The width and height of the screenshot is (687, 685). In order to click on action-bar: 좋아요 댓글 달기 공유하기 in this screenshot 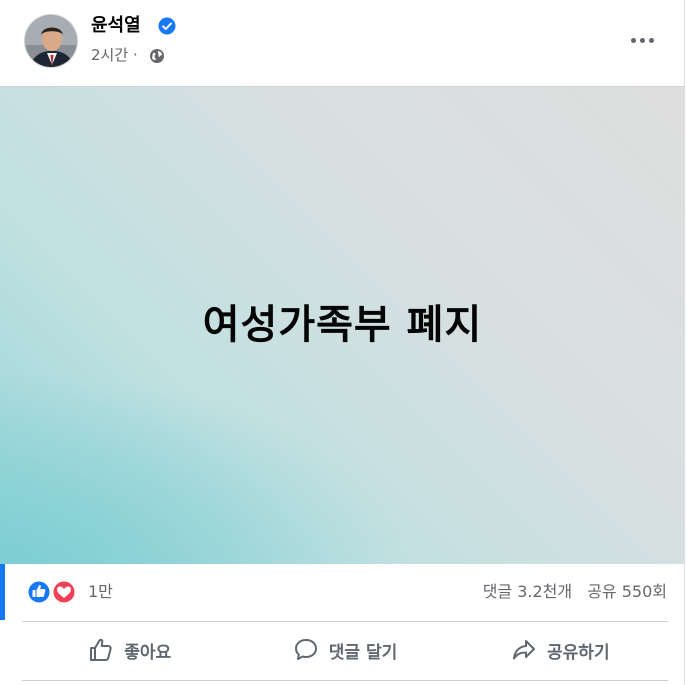, I will do `click(345, 650)`.